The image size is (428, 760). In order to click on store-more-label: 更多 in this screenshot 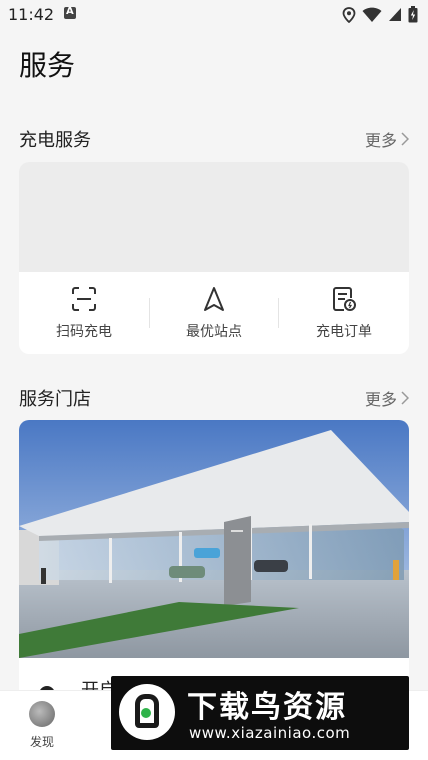, I will do `click(380, 399)`.